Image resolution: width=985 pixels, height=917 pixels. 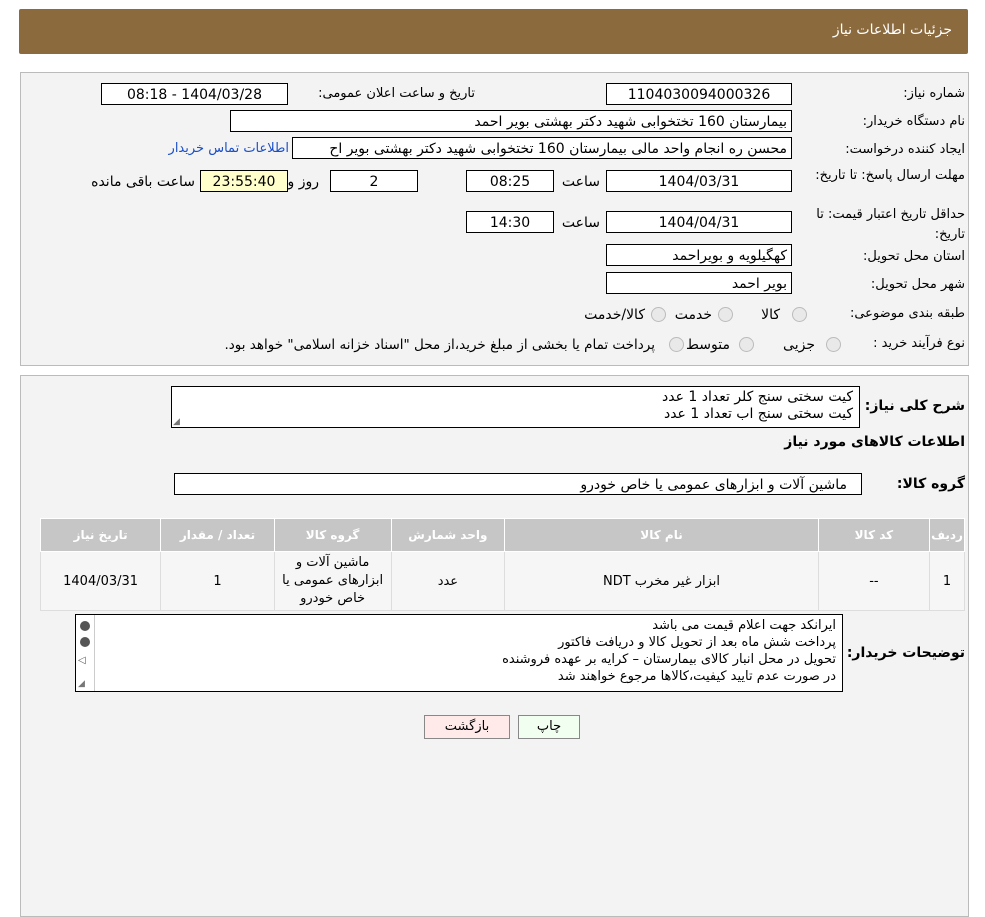 I want to click on validity-label: حداقل تاریخ اعتبار قیمت: تا تاریخ:, so click(x=890, y=224).